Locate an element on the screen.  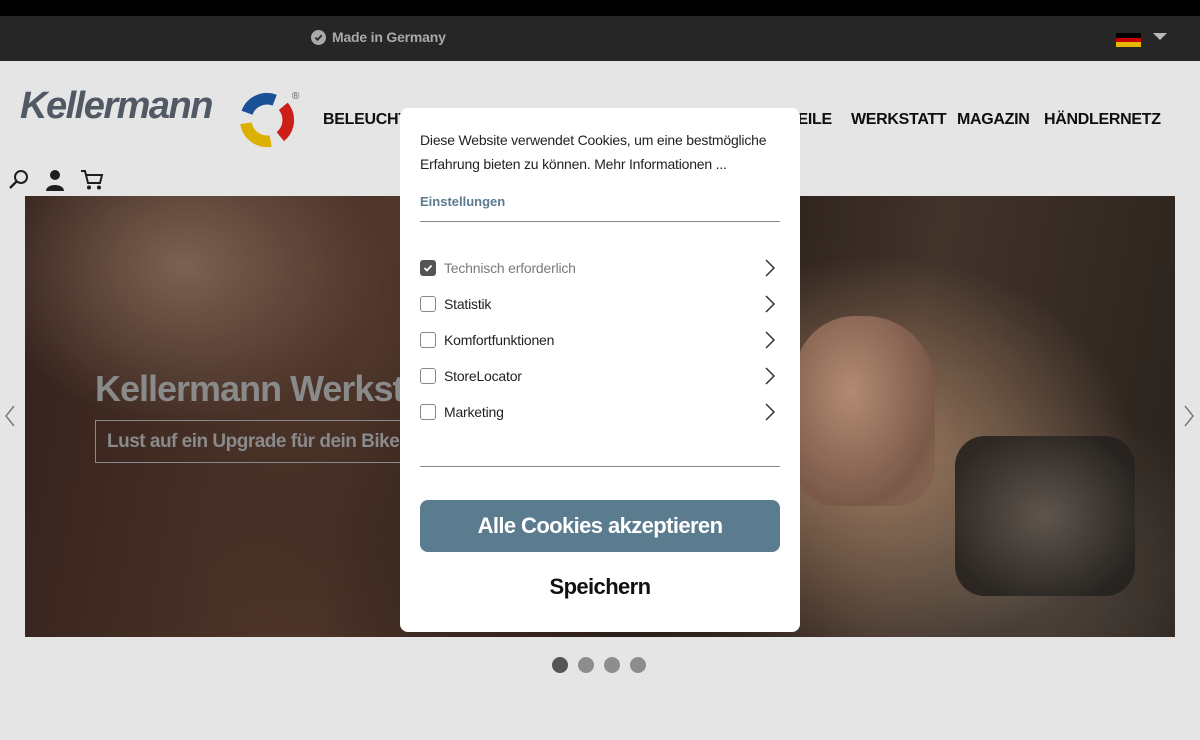
cookie-option-marketing: Marketing is located at coordinates (600, 412).